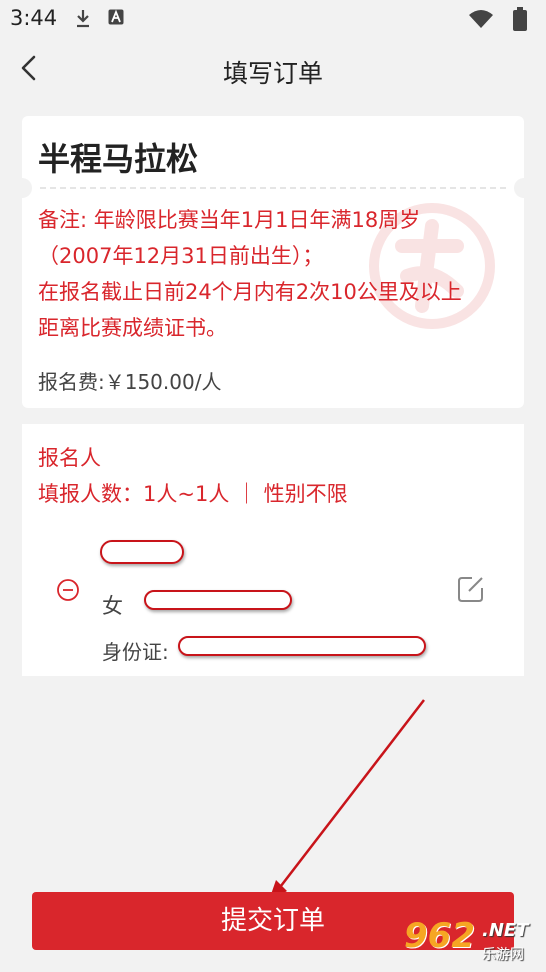  I want to click on registrant-title: 报名人, so click(69, 458).